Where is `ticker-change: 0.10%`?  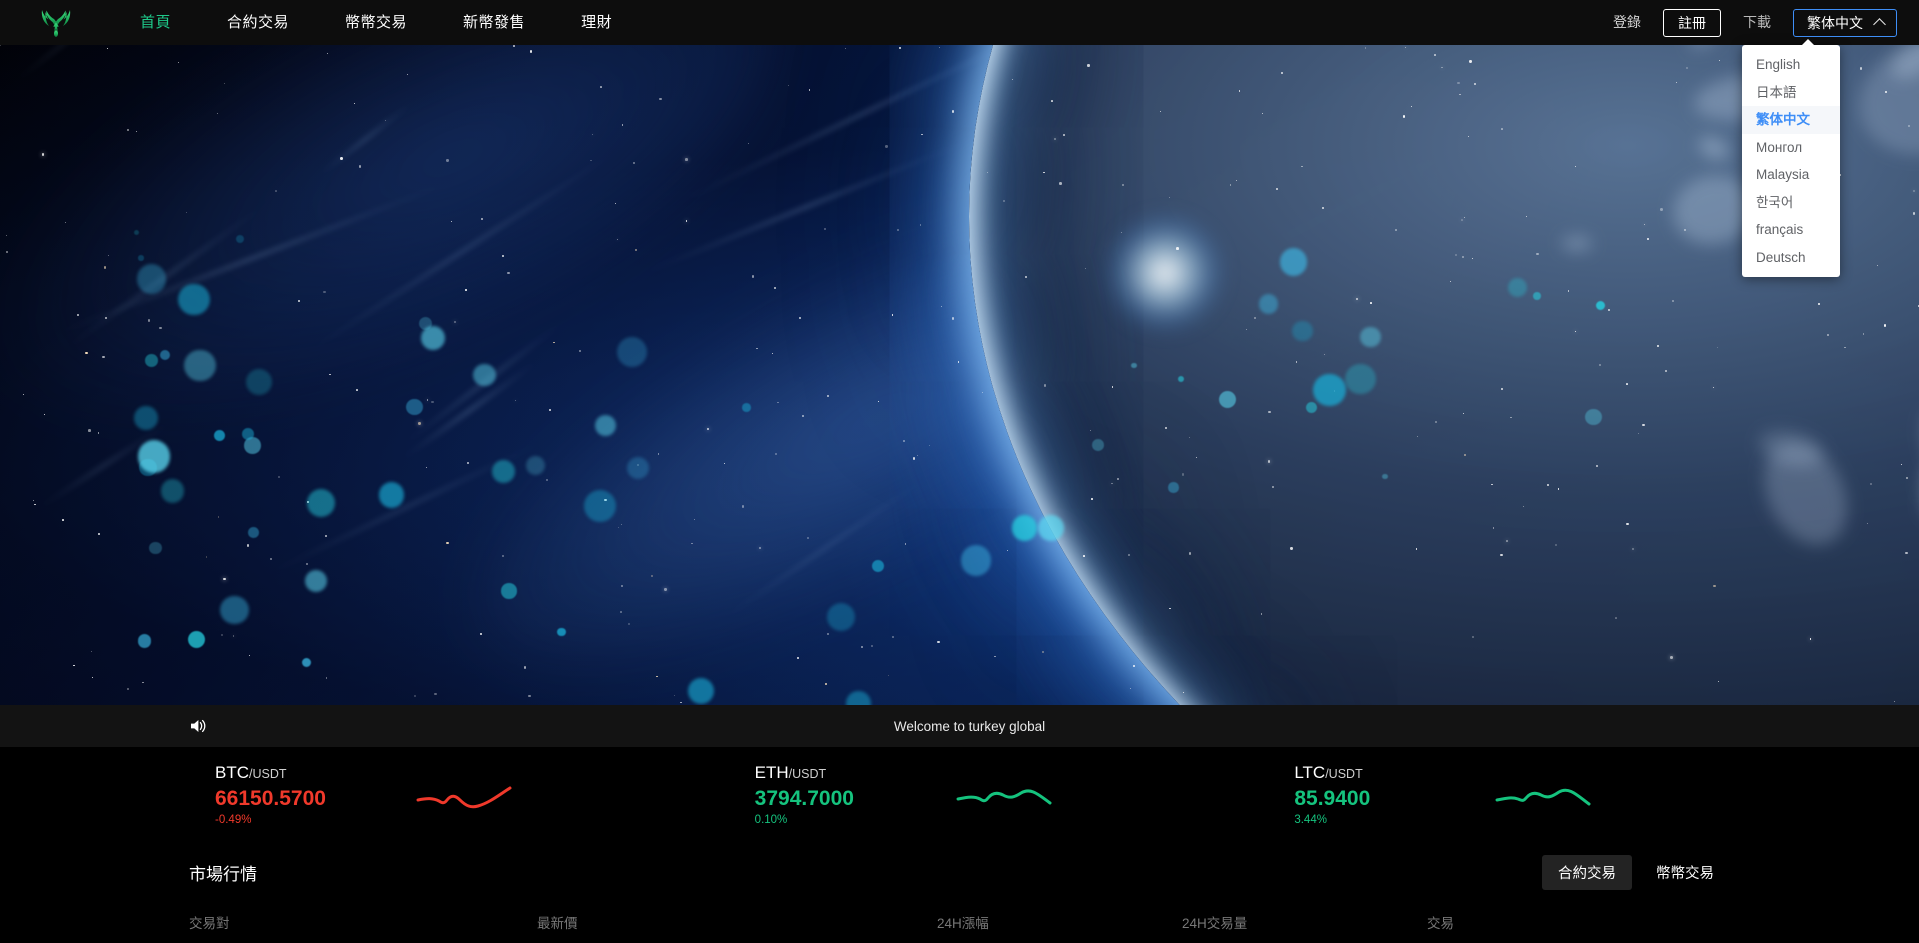
ticker-change: 0.10% is located at coordinates (771, 820).